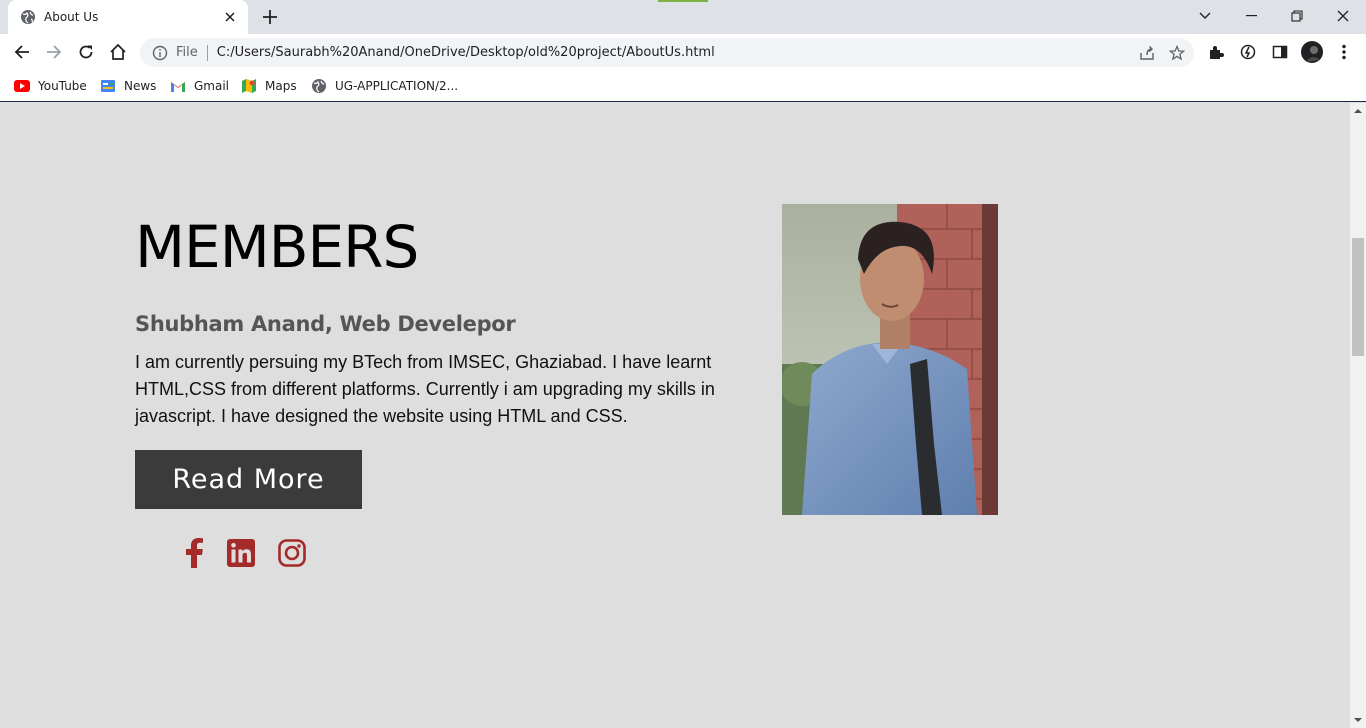 This screenshot has width=1366, height=728. What do you see at coordinates (277, 247) in the screenshot?
I see `members-heading: MEMBERS` at bounding box center [277, 247].